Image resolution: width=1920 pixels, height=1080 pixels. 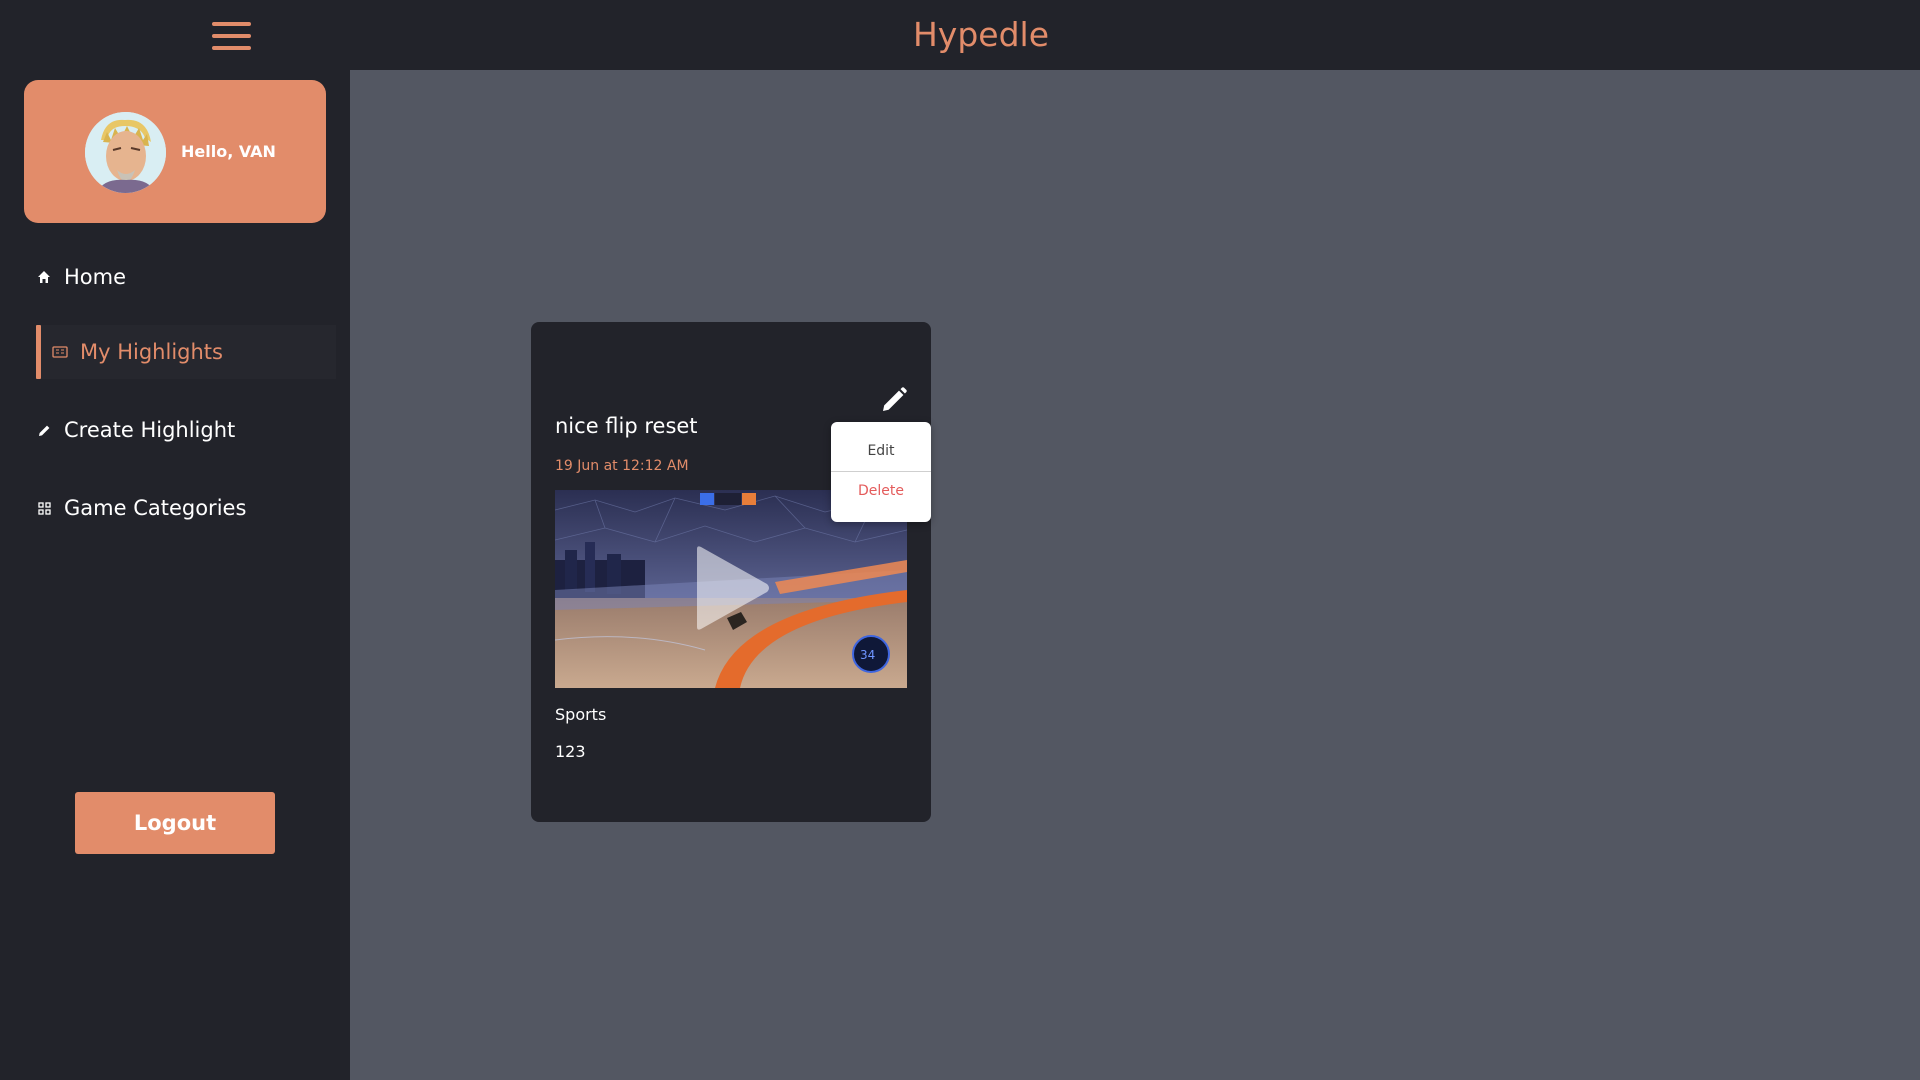 I want to click on hamburger-menu-icon, so click(x=231, y=36).